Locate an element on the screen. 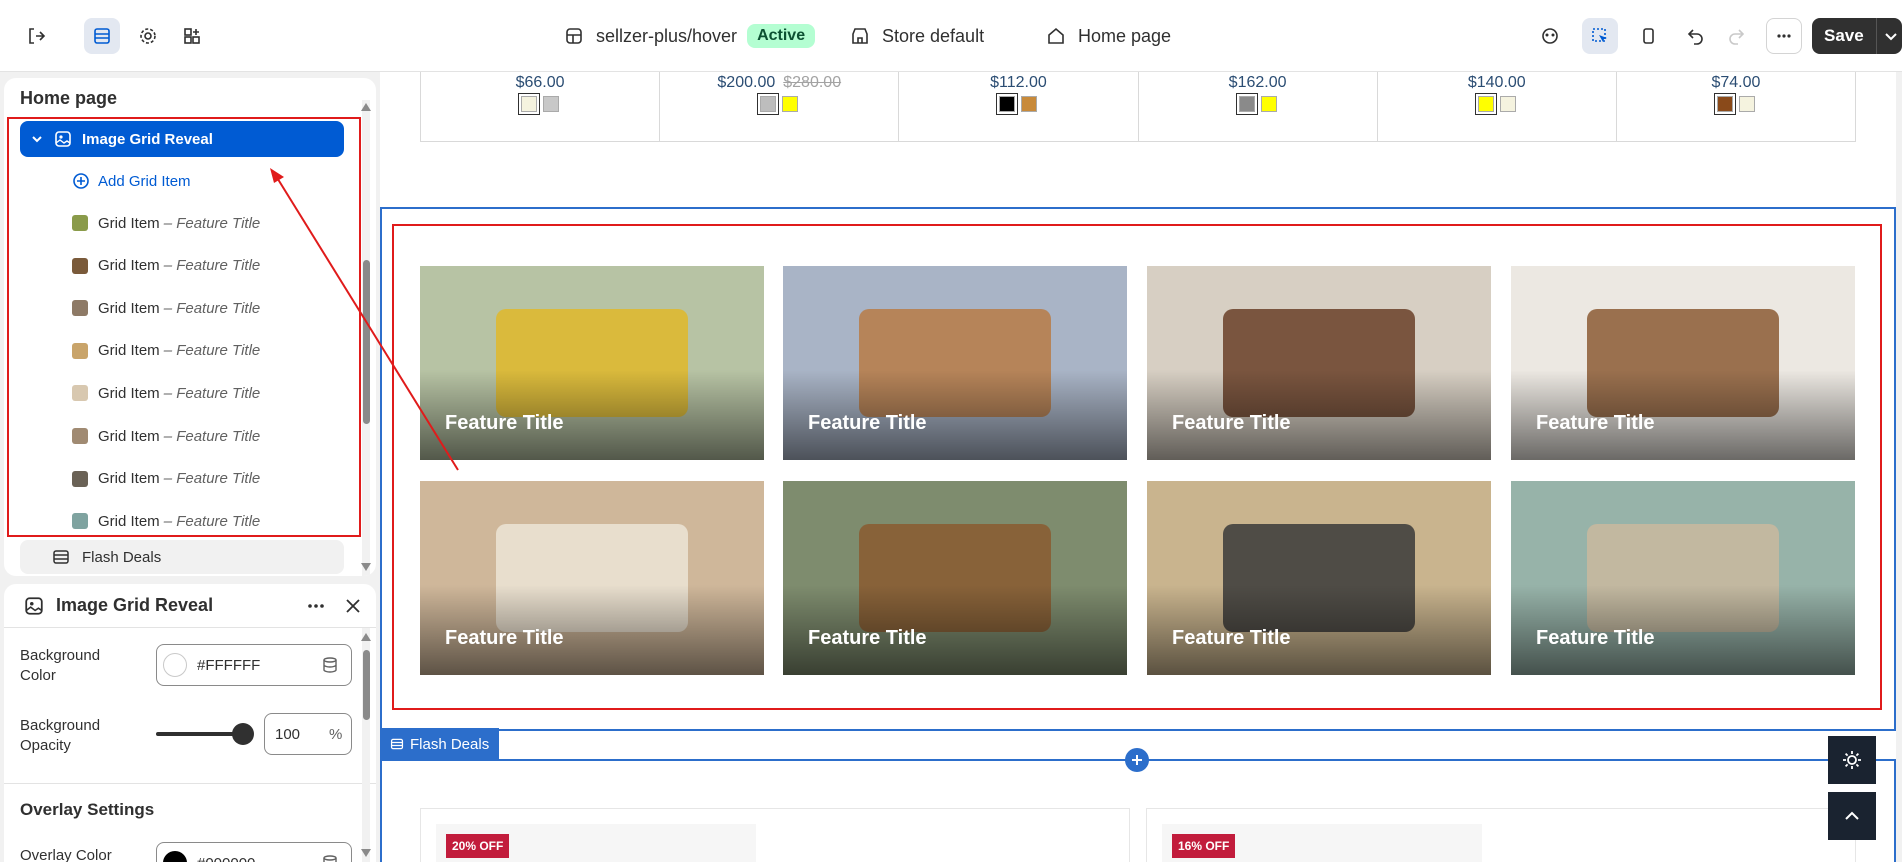 The height and width of the screenshot is (862, 1902). exit-icon is located at coordinates (37, 36).